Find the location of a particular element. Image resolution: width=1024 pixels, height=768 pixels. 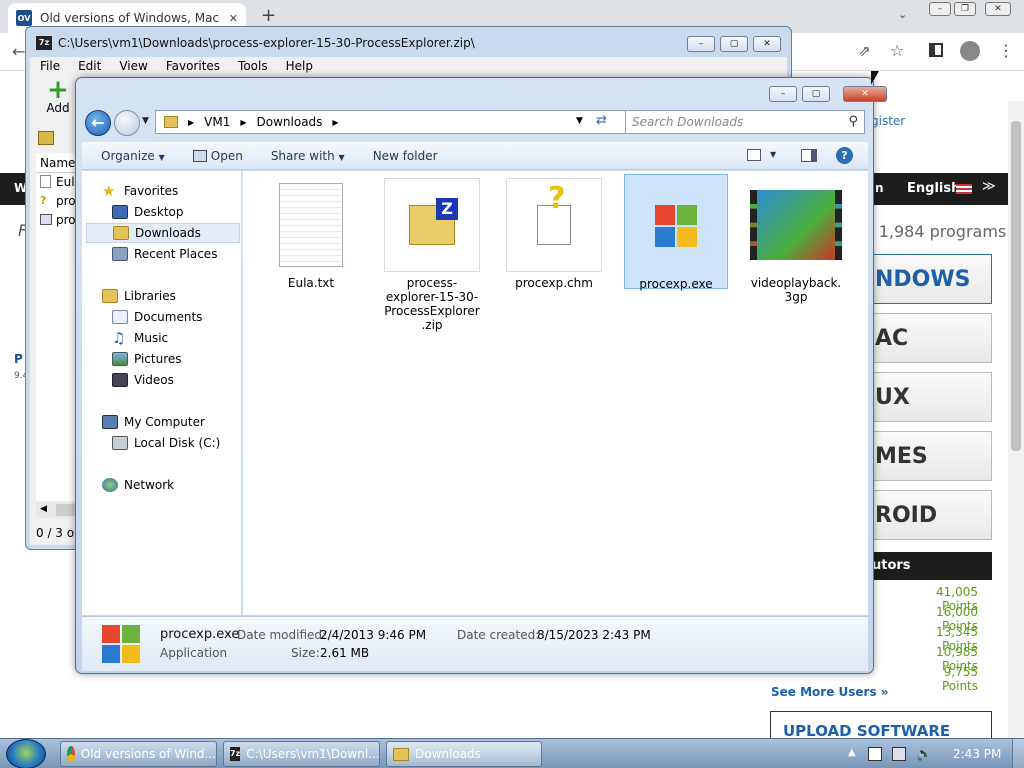

organize-button: Organize ▼ is located at coordinates (133, 156).